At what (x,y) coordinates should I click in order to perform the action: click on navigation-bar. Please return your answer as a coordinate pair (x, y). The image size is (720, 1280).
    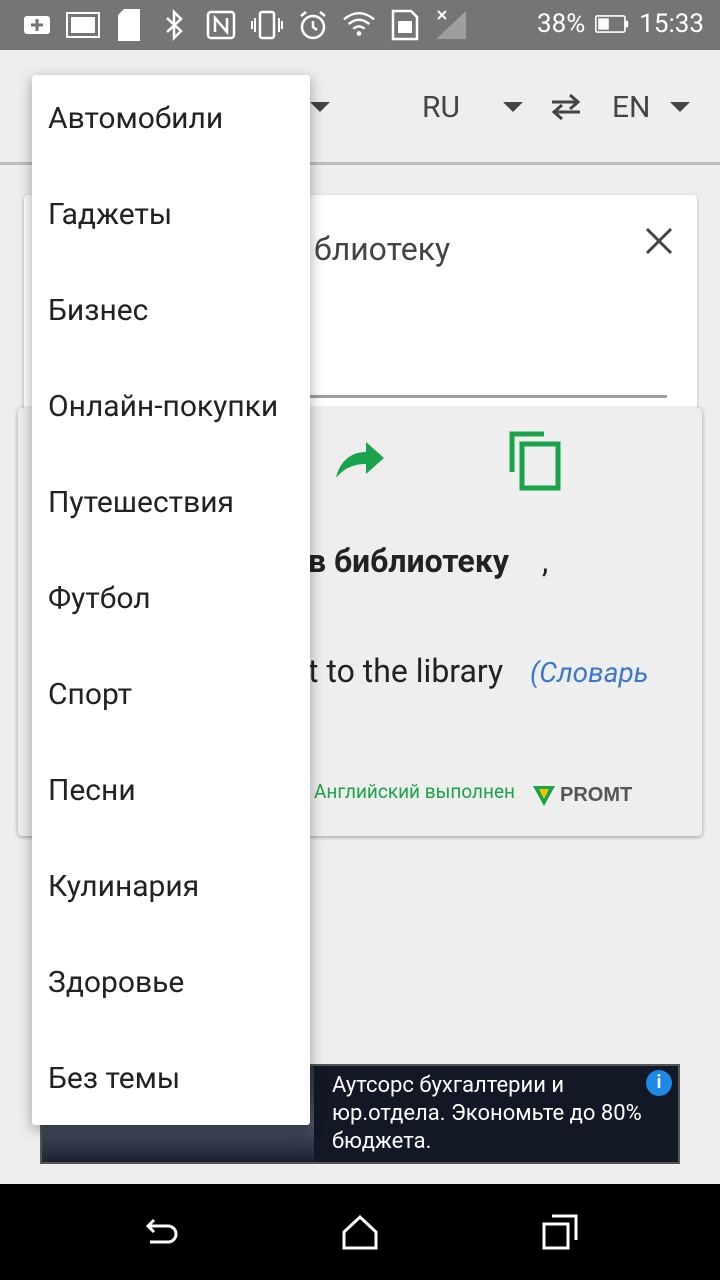
    Looking at the image, I should click on (360, 1232).